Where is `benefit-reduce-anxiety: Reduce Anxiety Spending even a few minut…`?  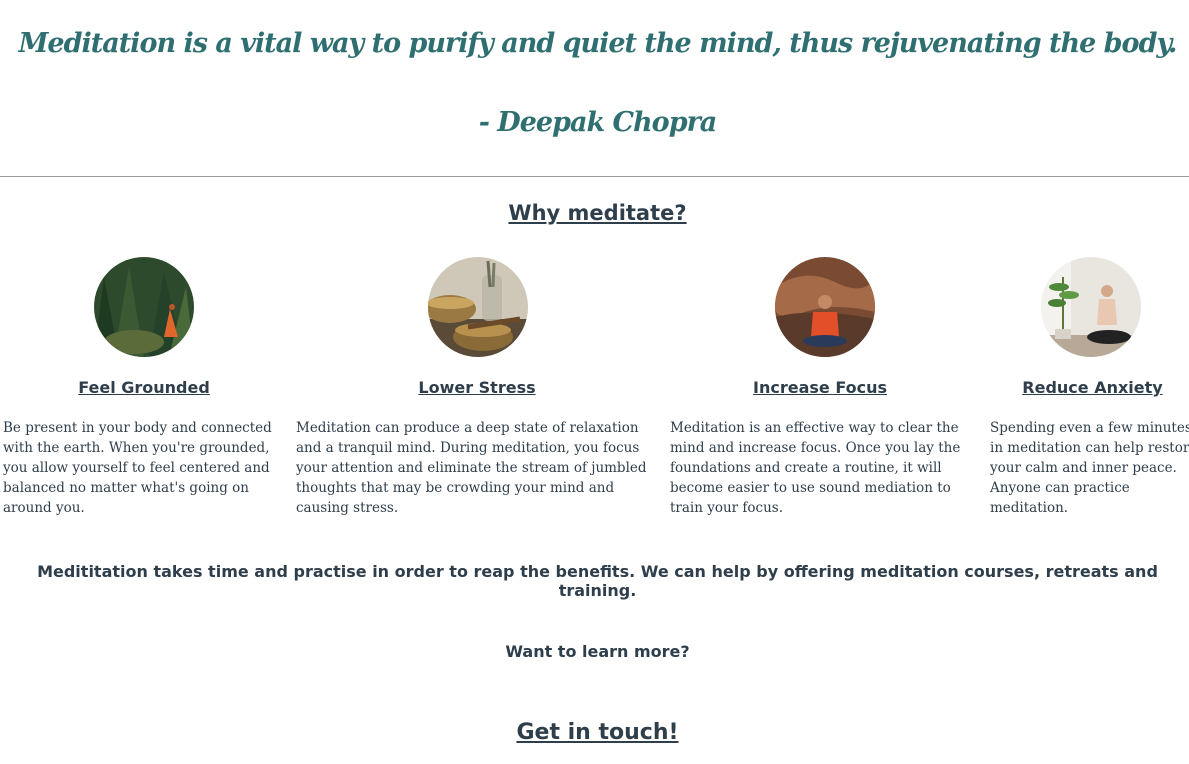
benefit-reduce-anxiety: Reduce Anxiety Spending even a few minut… is located at coordinates (1089, 387).